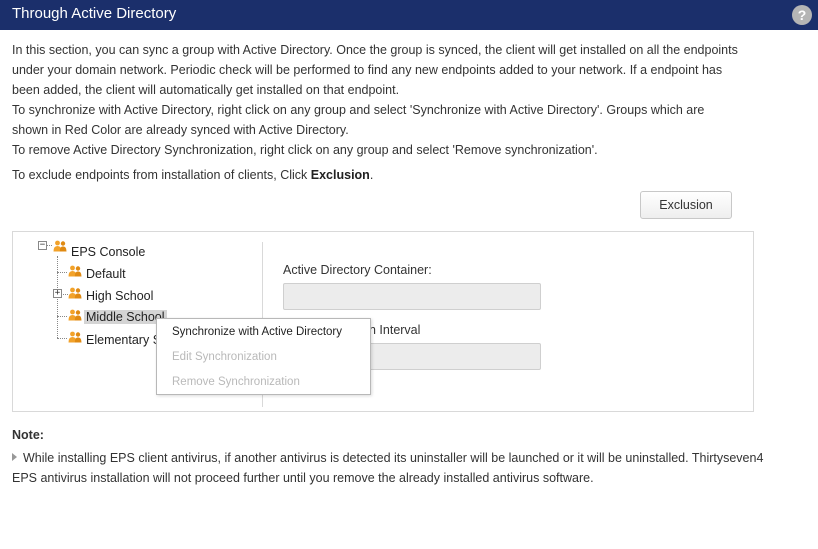 The width and height of the screenshot is (818, 549). I want to click on menu-item-edit-synchronization: Edit Synchronization, so click(224, 357).